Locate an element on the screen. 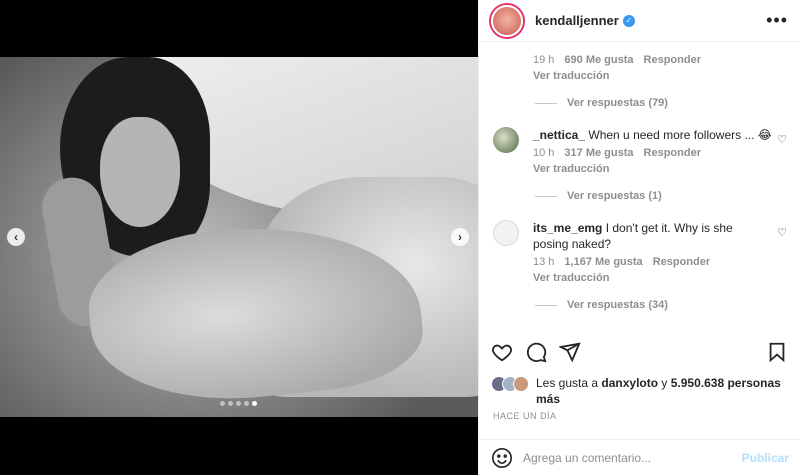 The height and width of the screenshot is (475, 800). comment-likes: 317 Me gusta is located at coordinates (598, 153).